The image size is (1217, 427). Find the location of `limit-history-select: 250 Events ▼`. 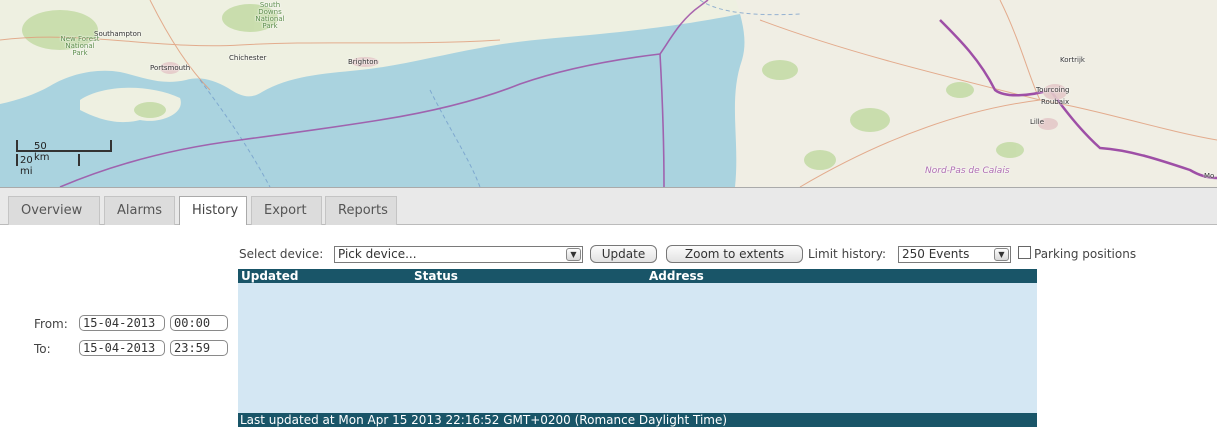

limit-history-select: 250 Events ▼ is located at coordinates (954, 254).